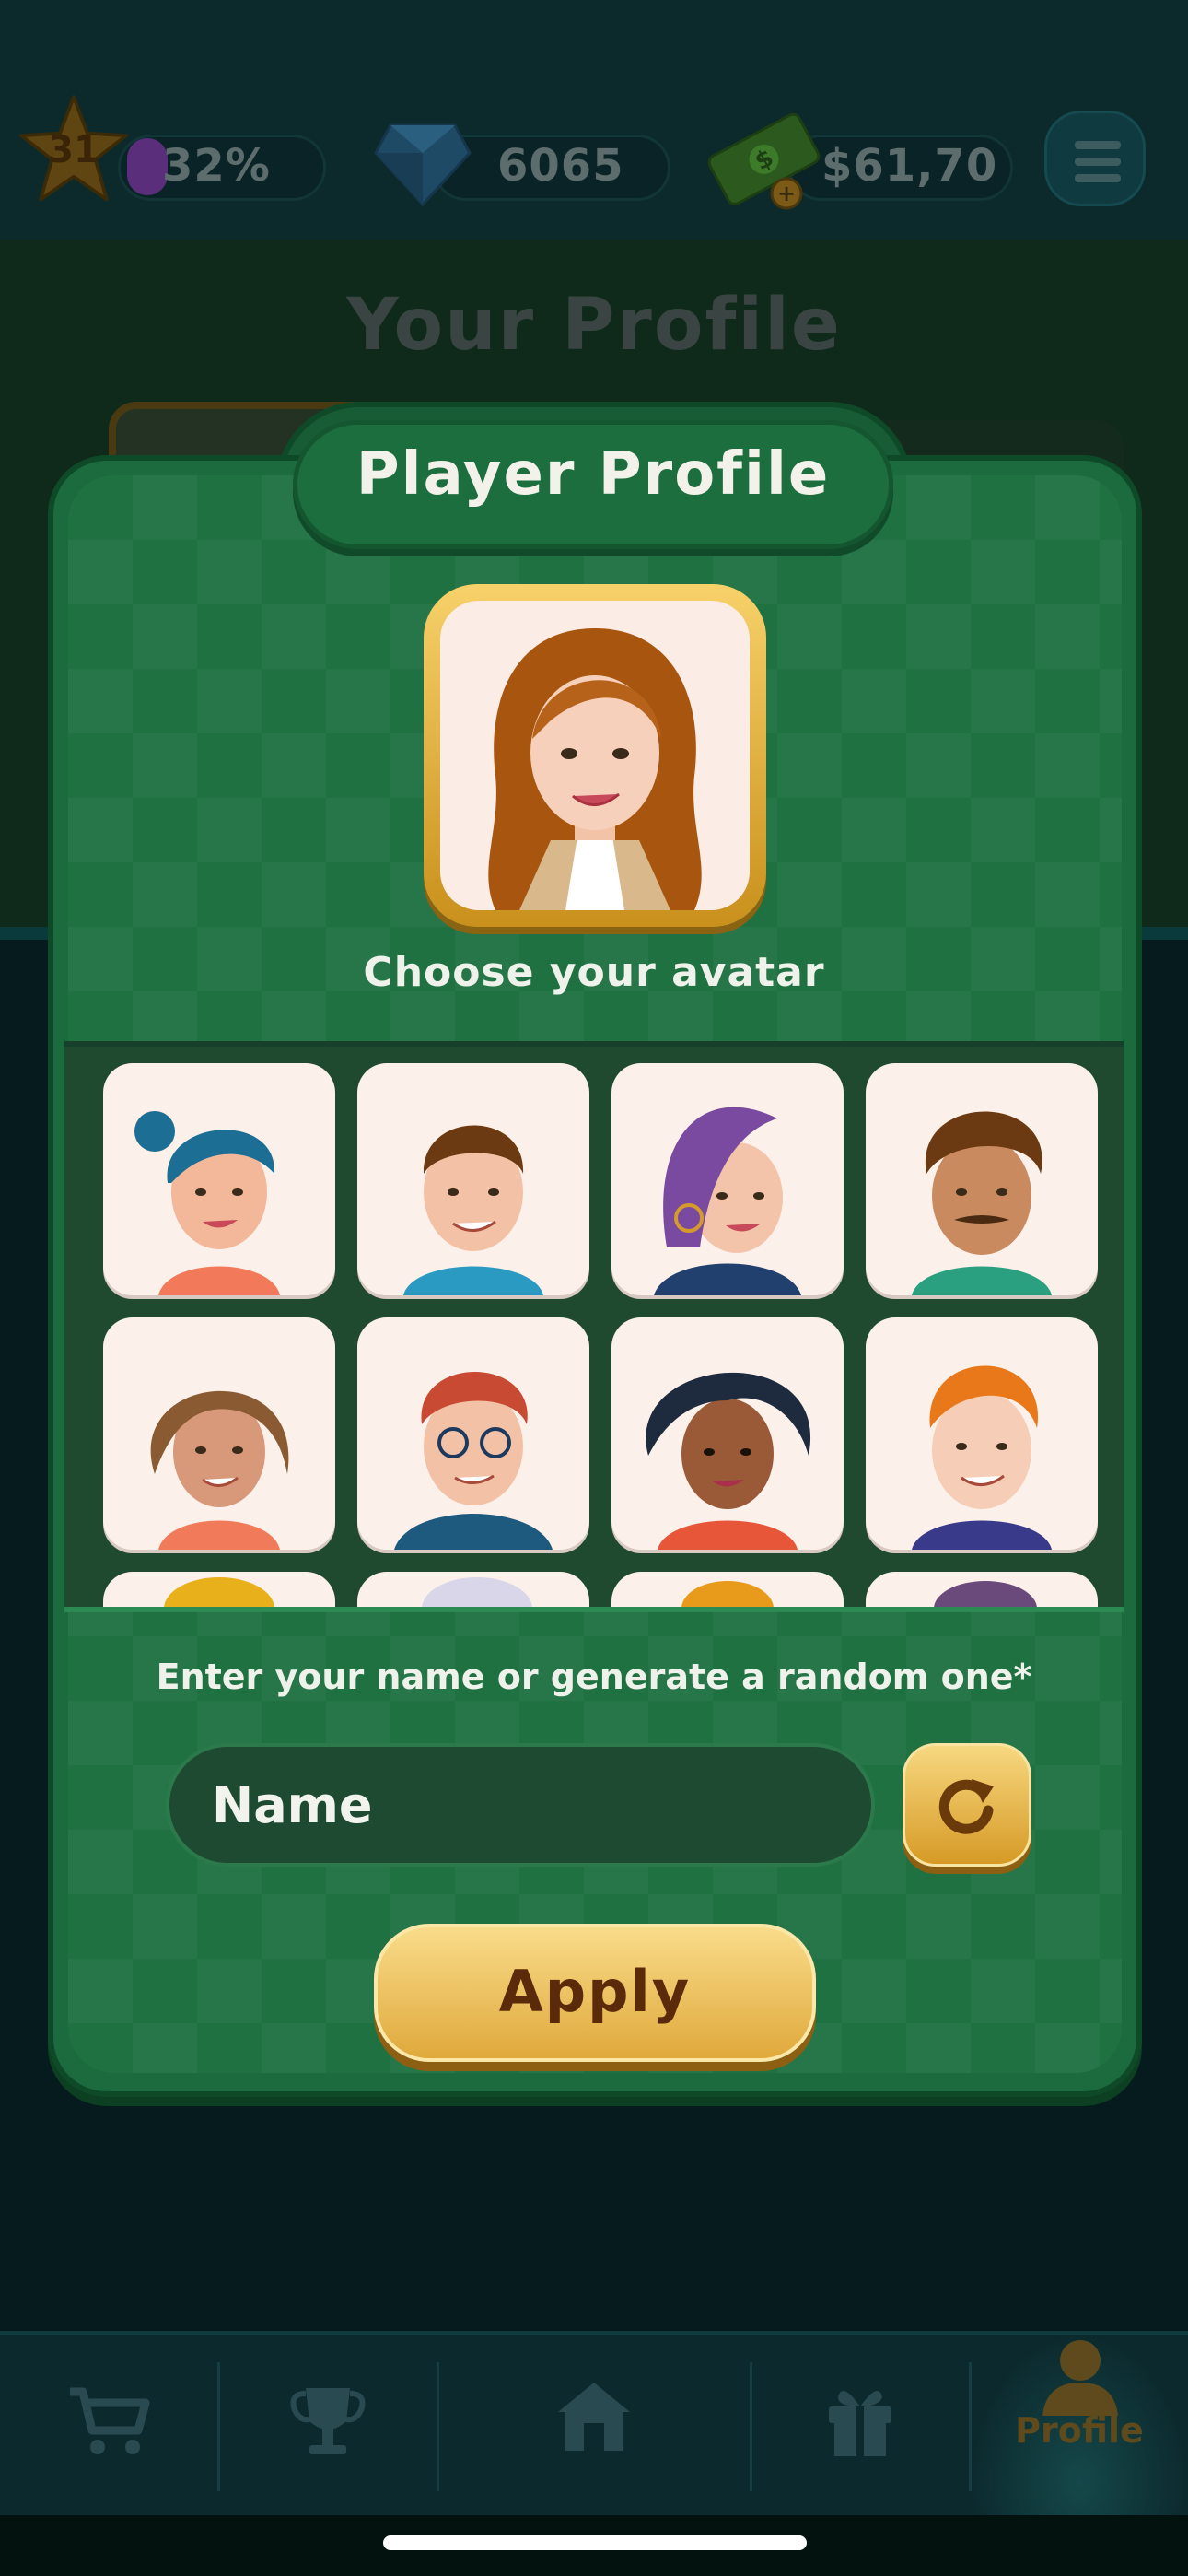 This screenshot has width=1188, height=2576. Describe the element at coordinates (110, 2420) in the screenshot. I see `cart-icon` at that location.